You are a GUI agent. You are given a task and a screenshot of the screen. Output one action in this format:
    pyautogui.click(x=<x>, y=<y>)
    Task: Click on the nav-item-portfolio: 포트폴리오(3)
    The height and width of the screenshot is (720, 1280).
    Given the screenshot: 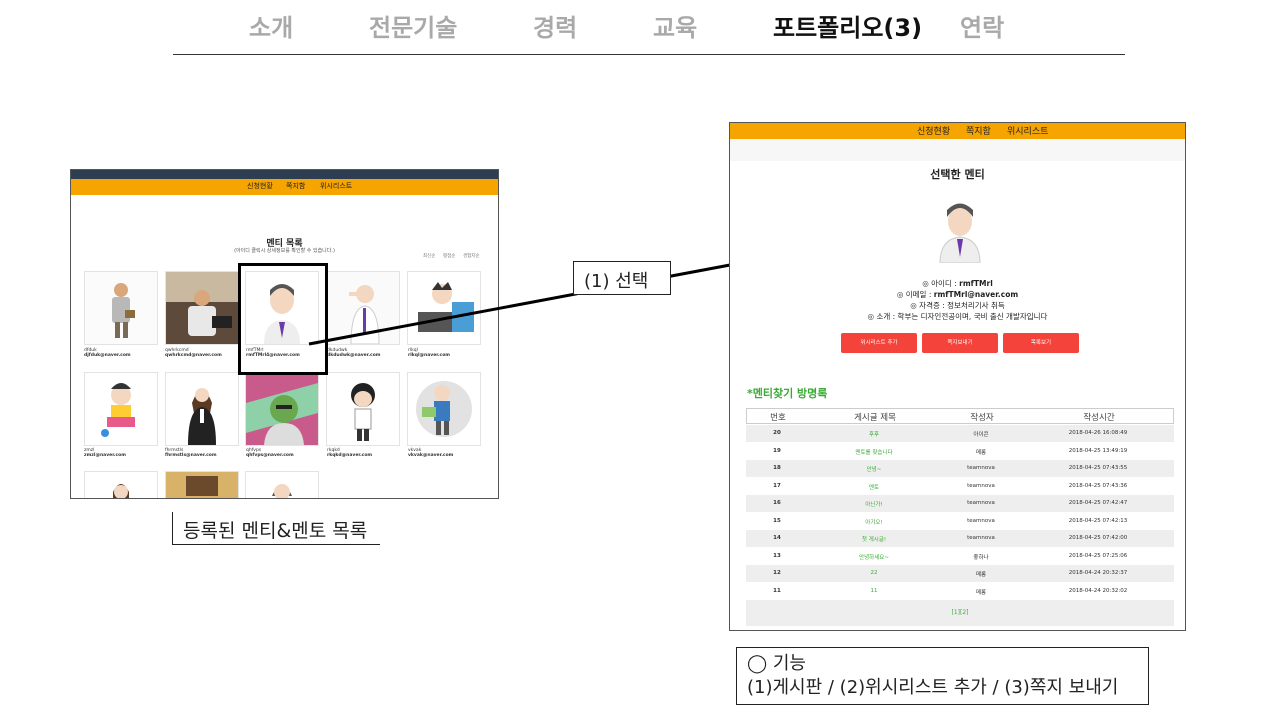 What is the action you would take?
    pyautogui.click(x=847, y=25)
    